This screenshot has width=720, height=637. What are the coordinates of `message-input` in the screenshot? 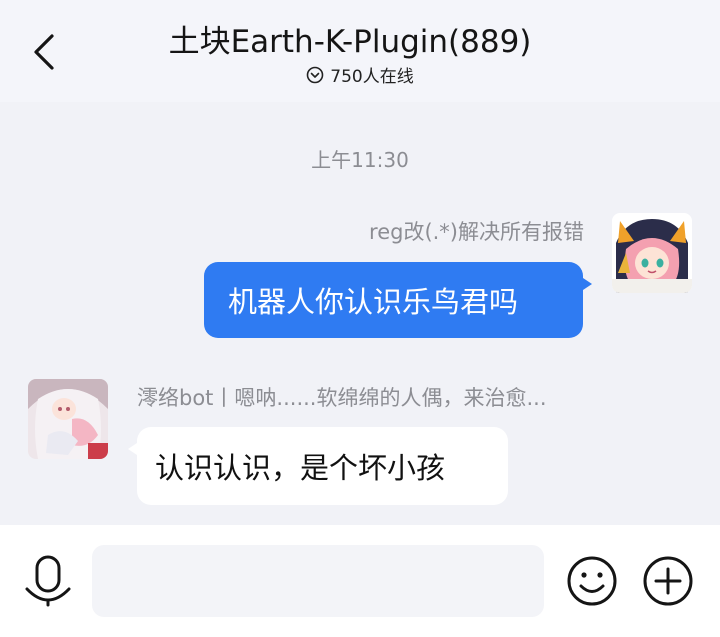 It's located at (318, 581).